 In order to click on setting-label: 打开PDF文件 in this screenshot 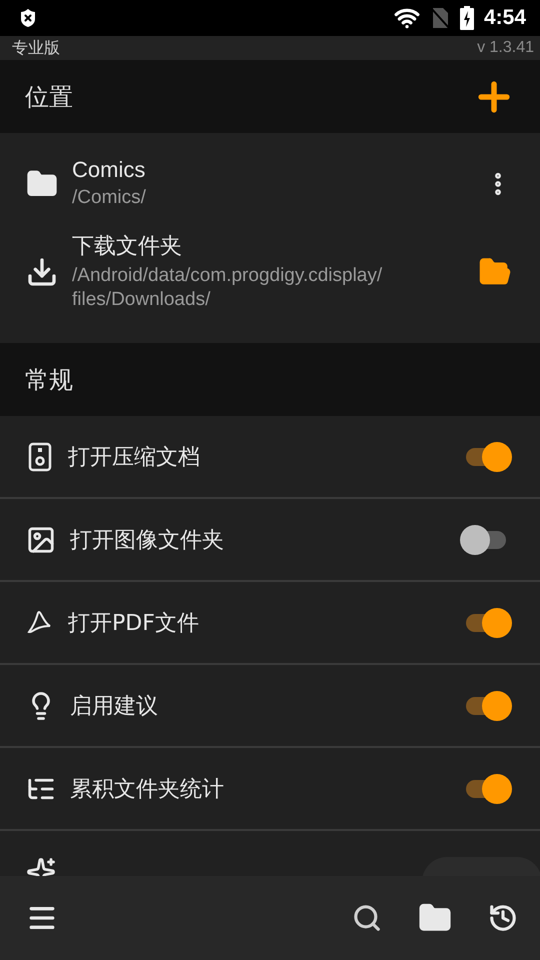, I will do `click(133, 623)`.